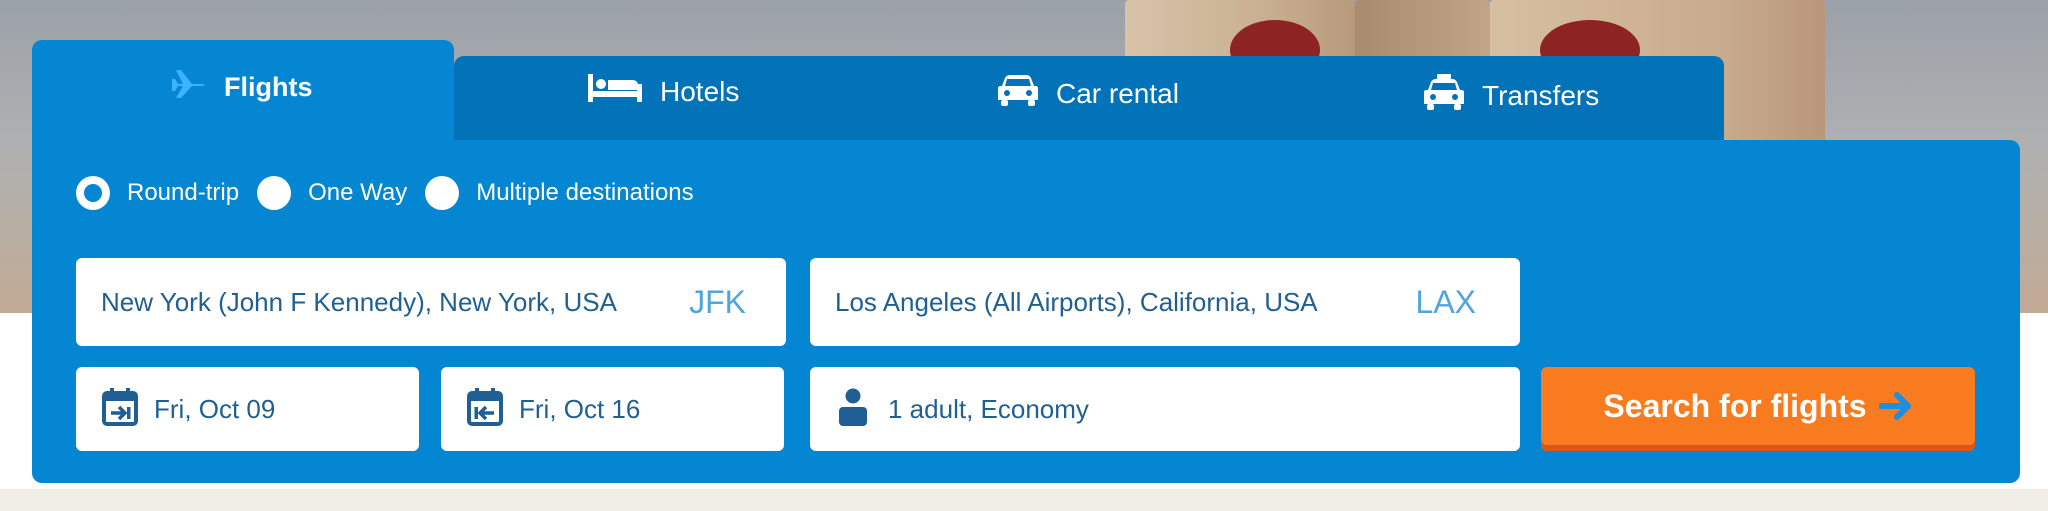  What do you see at coordinates (1117, 93) in the screenshot?
I see `tab-car-rental-label: Car rental` at bounding box center [1117, 93].